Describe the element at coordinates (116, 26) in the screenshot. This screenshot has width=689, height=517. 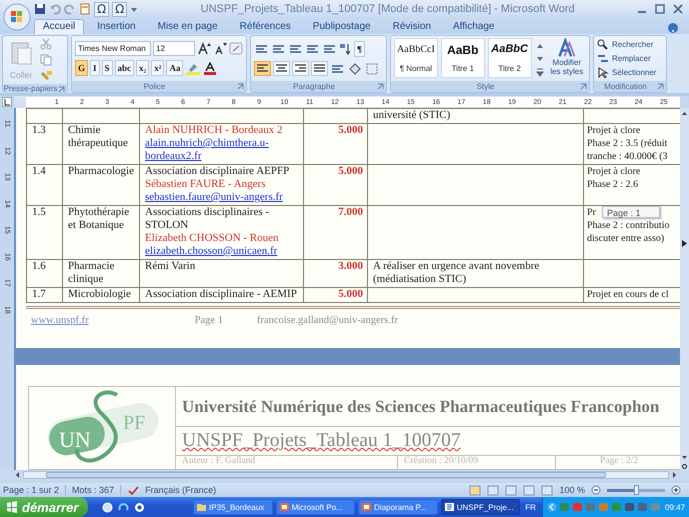
I see `ribbon-tab: Insertion` at that location.